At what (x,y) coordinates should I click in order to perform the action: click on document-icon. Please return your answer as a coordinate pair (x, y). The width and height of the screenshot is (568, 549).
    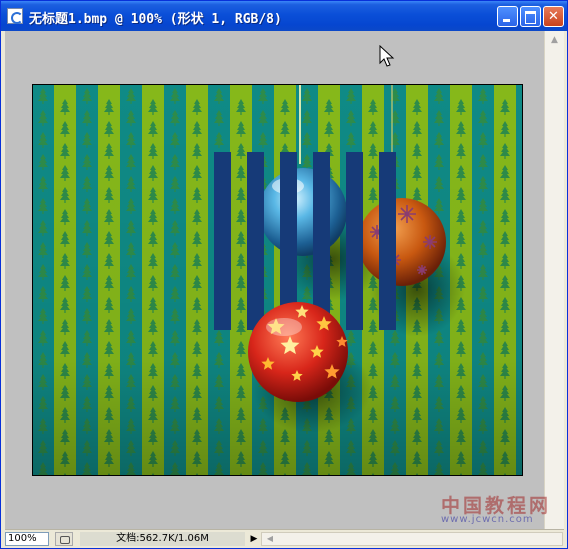
    Looking at the image, I should click on (15, 16).